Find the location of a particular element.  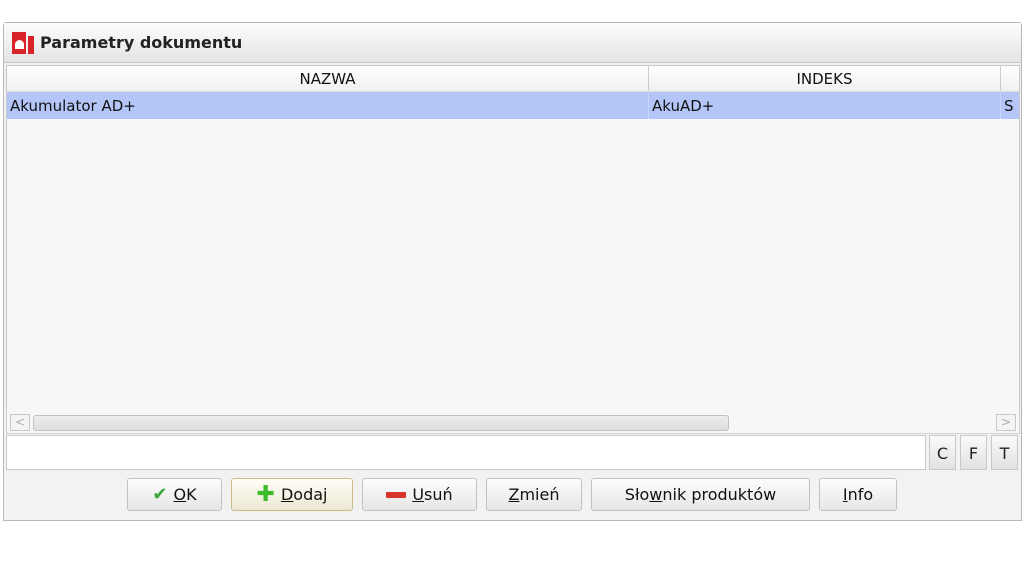

horizontal-scrollbar: < > is located at coordinates (513, 423).